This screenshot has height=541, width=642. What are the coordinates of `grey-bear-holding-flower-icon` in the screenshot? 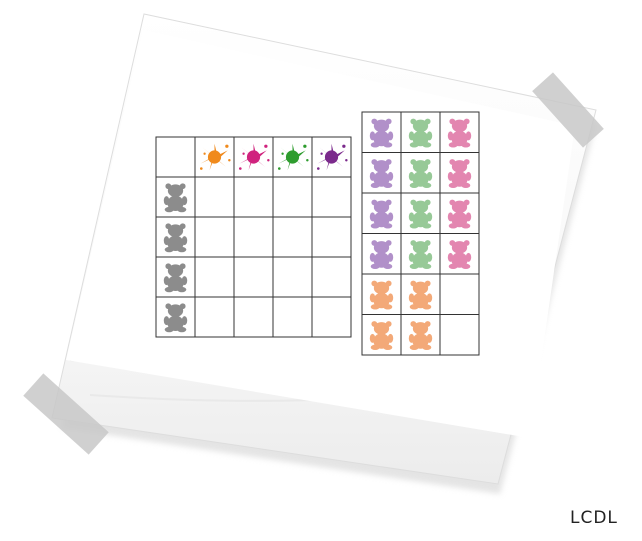 It's located at (175, 238).